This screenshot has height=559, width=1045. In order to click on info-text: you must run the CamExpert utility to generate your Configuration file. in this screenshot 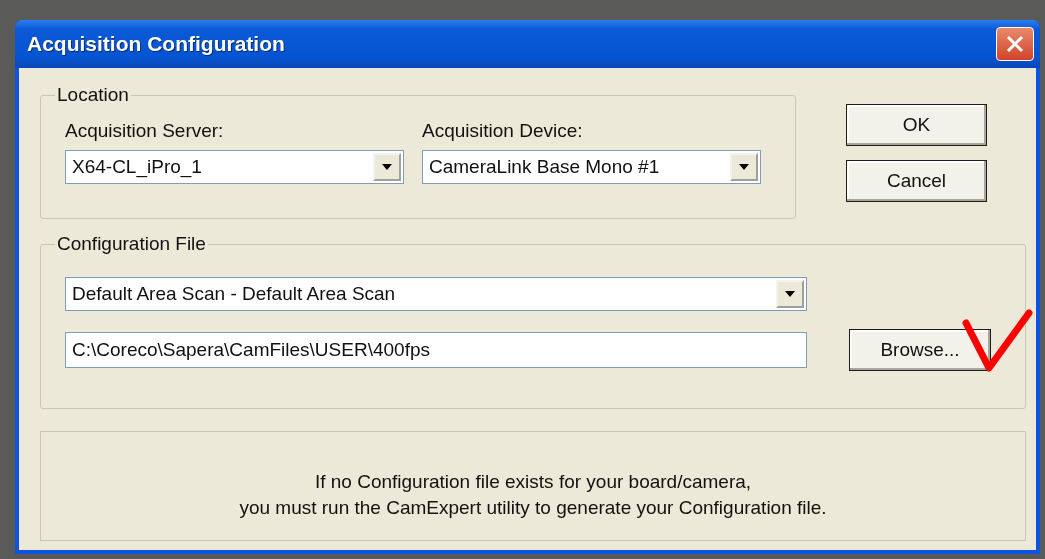, I will do `click(533, 508)`.